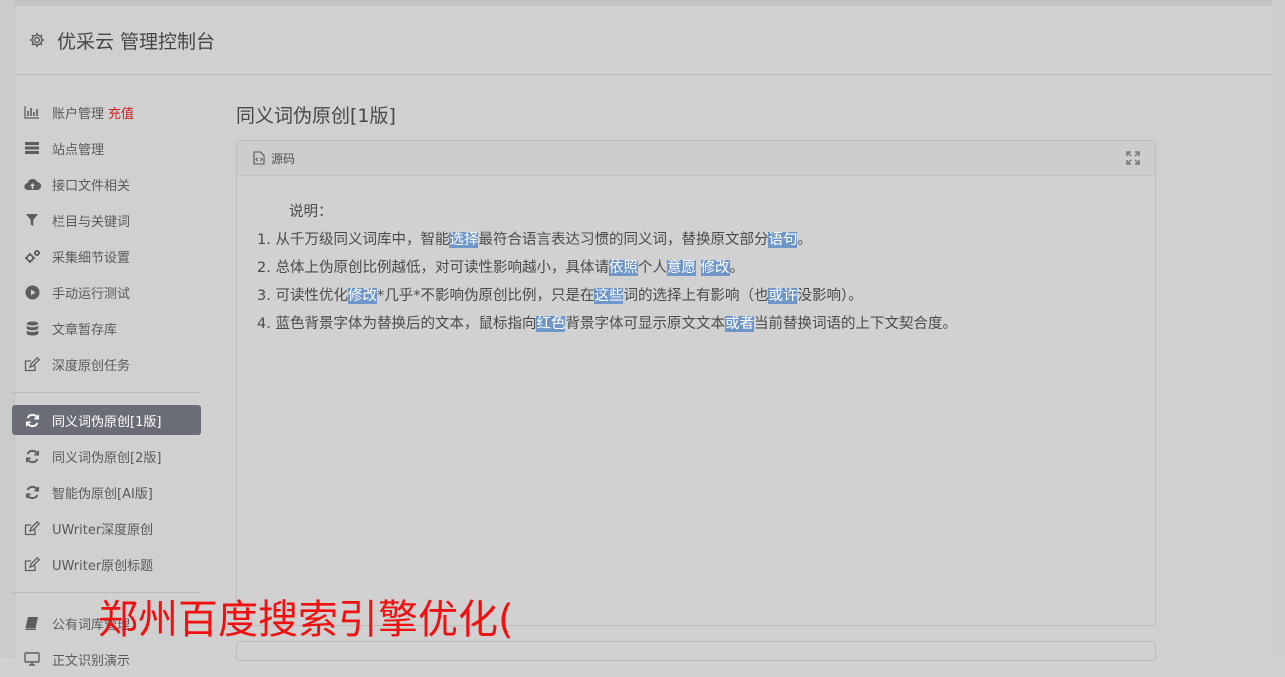 This screenshot has width=1285, height=677. Describe the element at coordinates (91, 222) in the screenshot. I see `sidebar-item-label: 栏目与关键词` at that location.